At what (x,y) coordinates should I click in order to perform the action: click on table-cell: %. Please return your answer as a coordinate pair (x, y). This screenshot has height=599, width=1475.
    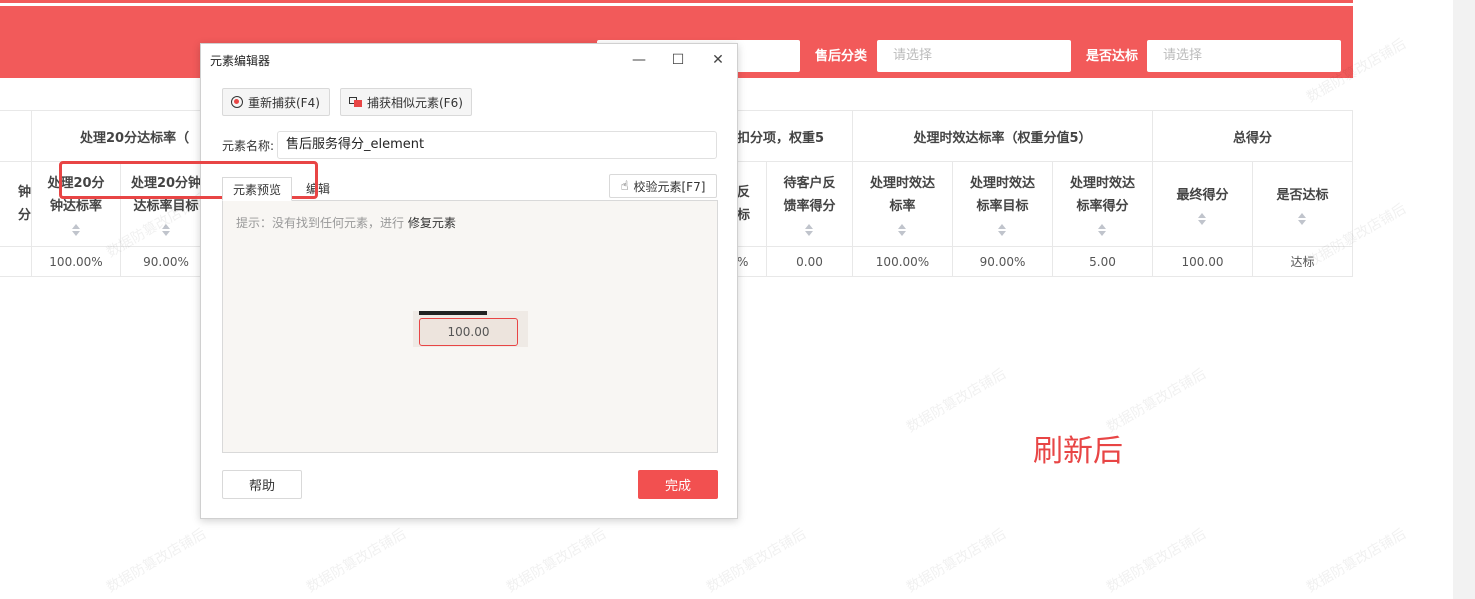
    Looking at the image, I should click on (752, 262).